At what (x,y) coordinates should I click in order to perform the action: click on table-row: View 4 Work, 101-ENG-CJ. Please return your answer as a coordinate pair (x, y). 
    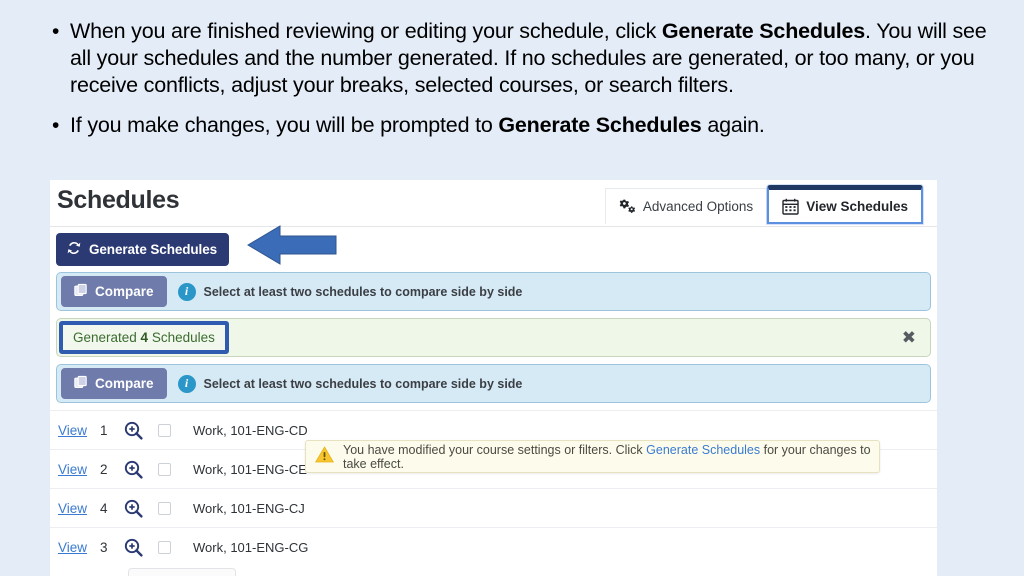
    Looking at the image, I should click on (493, 507).